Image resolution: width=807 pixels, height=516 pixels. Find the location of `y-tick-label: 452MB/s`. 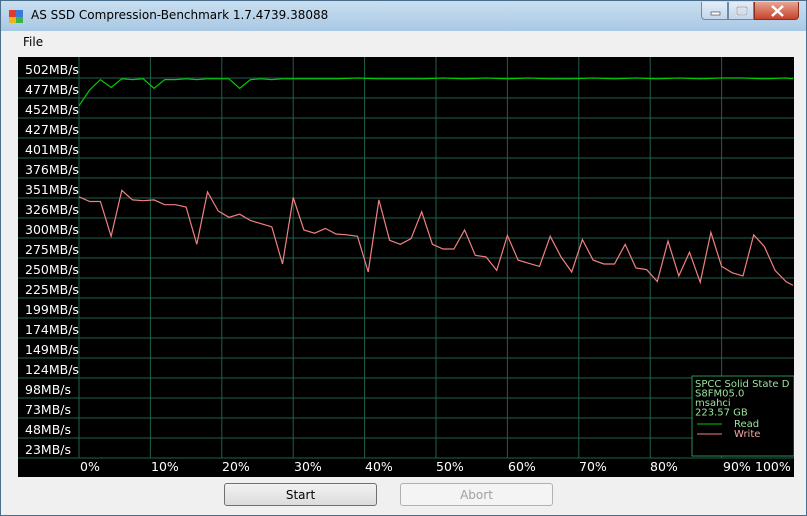

y-tick-label: 452MB/s is located at coordinates (52, 109).